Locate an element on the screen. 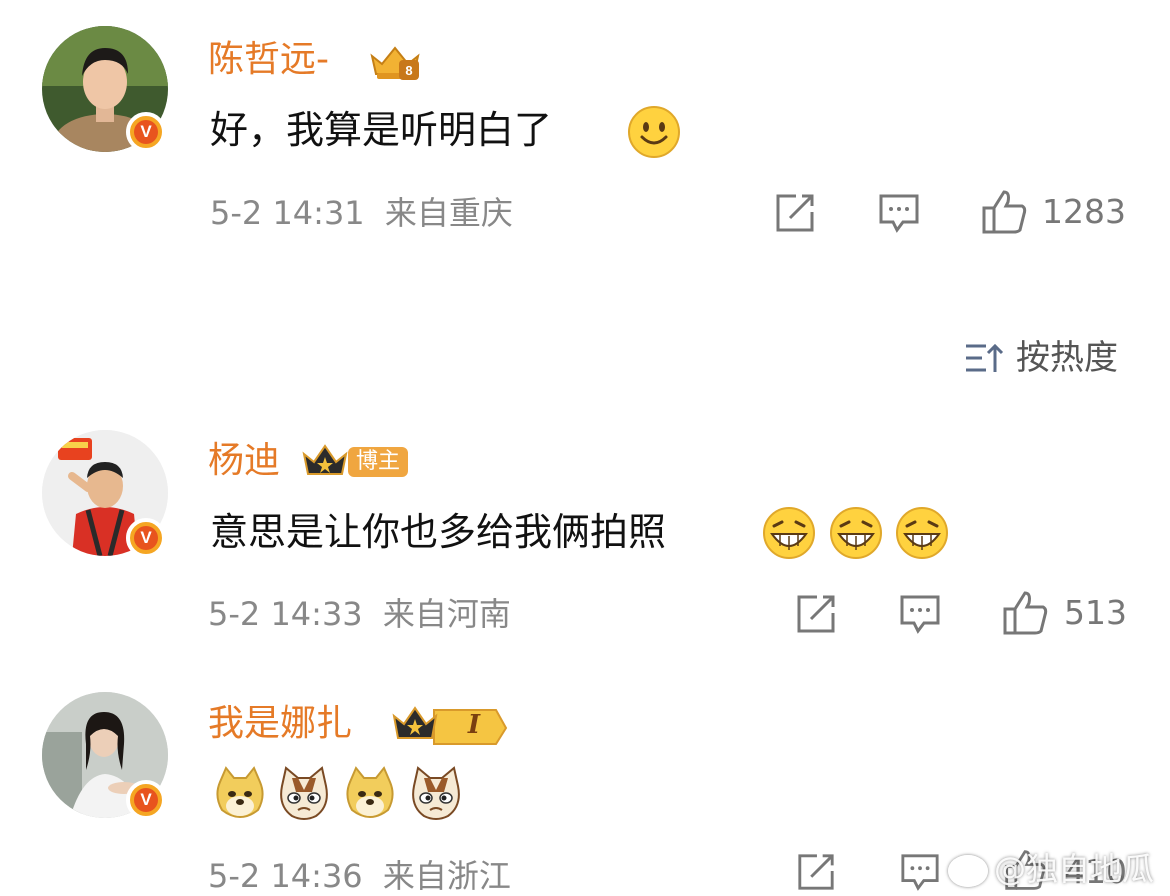 This screenshot has height=896, width=1170. sort-label: 按热度 is located at coordinates (1067, 358).